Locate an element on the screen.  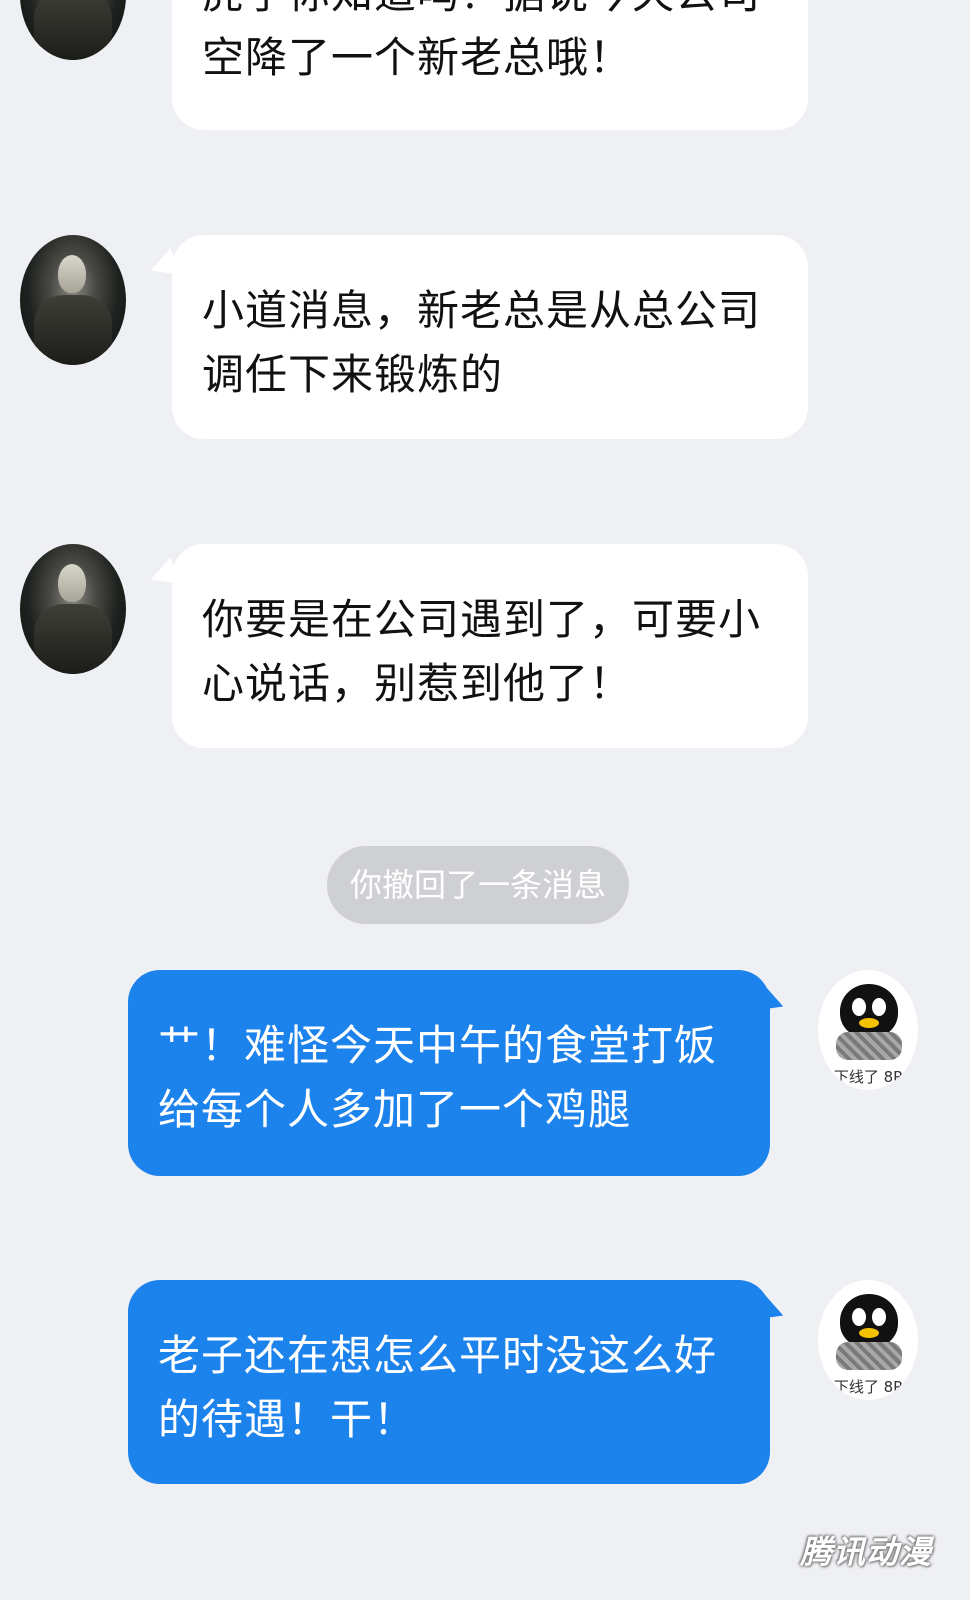
message-line: 给每个人多加了一个鸡腿 is located at coordinates (395, 1109).